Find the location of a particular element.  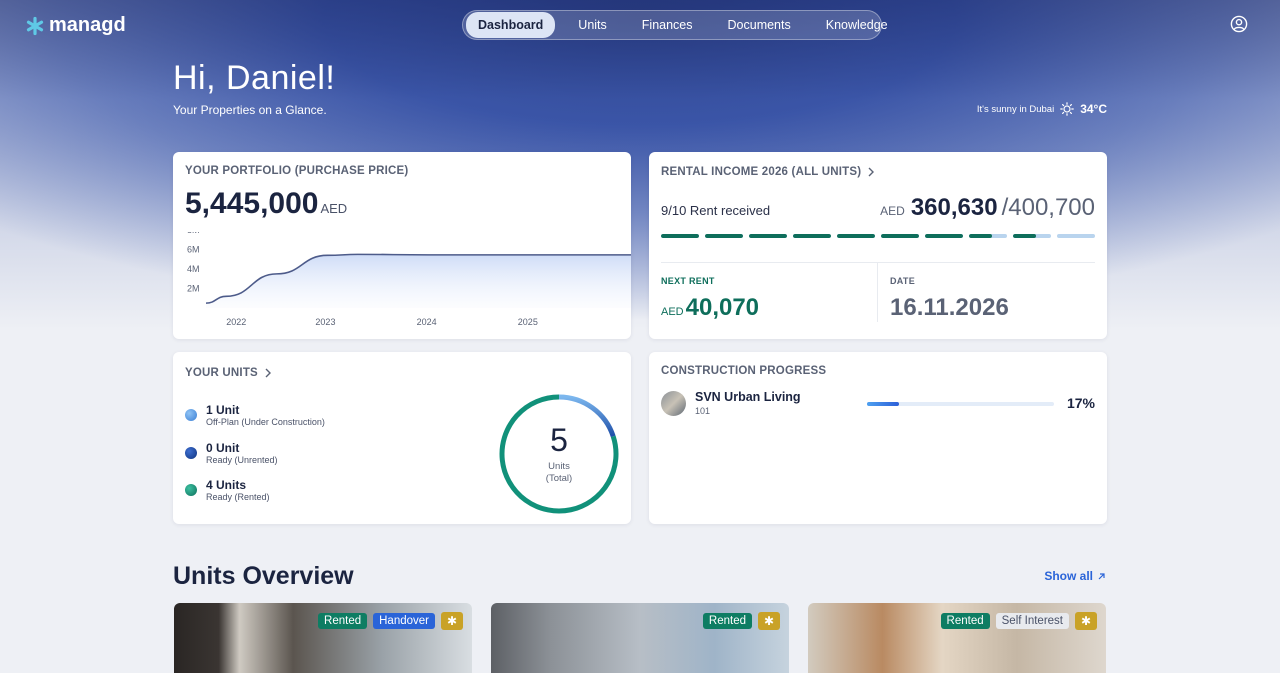

units-total-label-2: (Total) is located at coordinates (559, 478).